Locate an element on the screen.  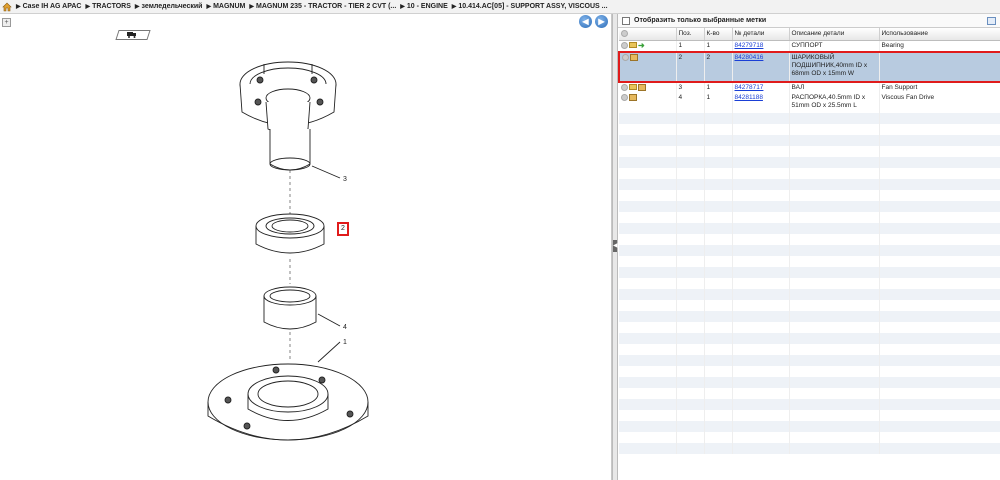
callout-3: 3 is located at coordinates (345, 179).